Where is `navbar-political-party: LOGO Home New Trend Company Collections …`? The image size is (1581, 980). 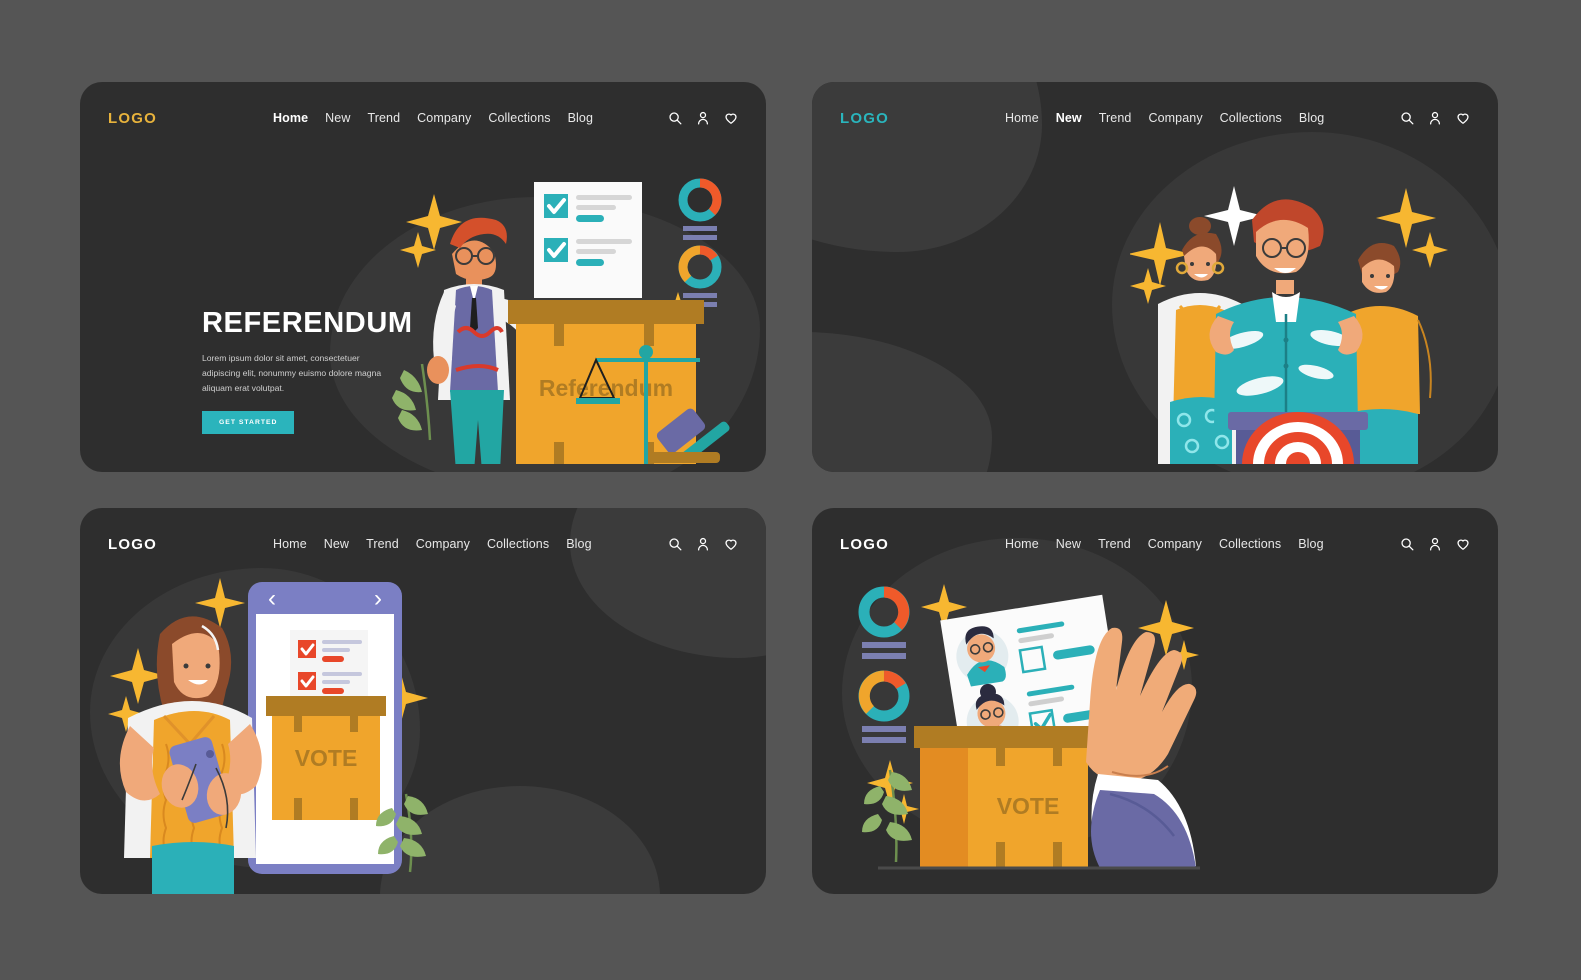 navbar-political-party: LOGO Home New Trend Company Collections … is located at coordinates (1155, 118).